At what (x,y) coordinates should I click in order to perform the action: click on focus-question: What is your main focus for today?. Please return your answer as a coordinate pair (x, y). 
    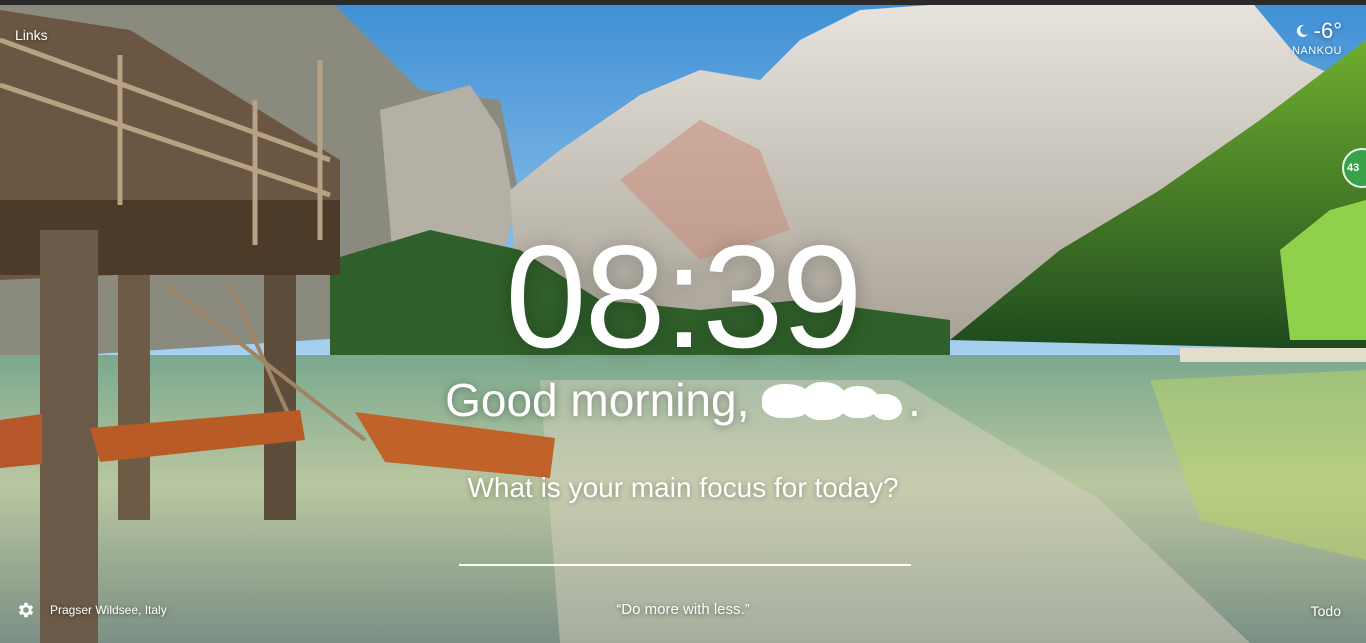
    Looking at the image, I should click on (683, 487).